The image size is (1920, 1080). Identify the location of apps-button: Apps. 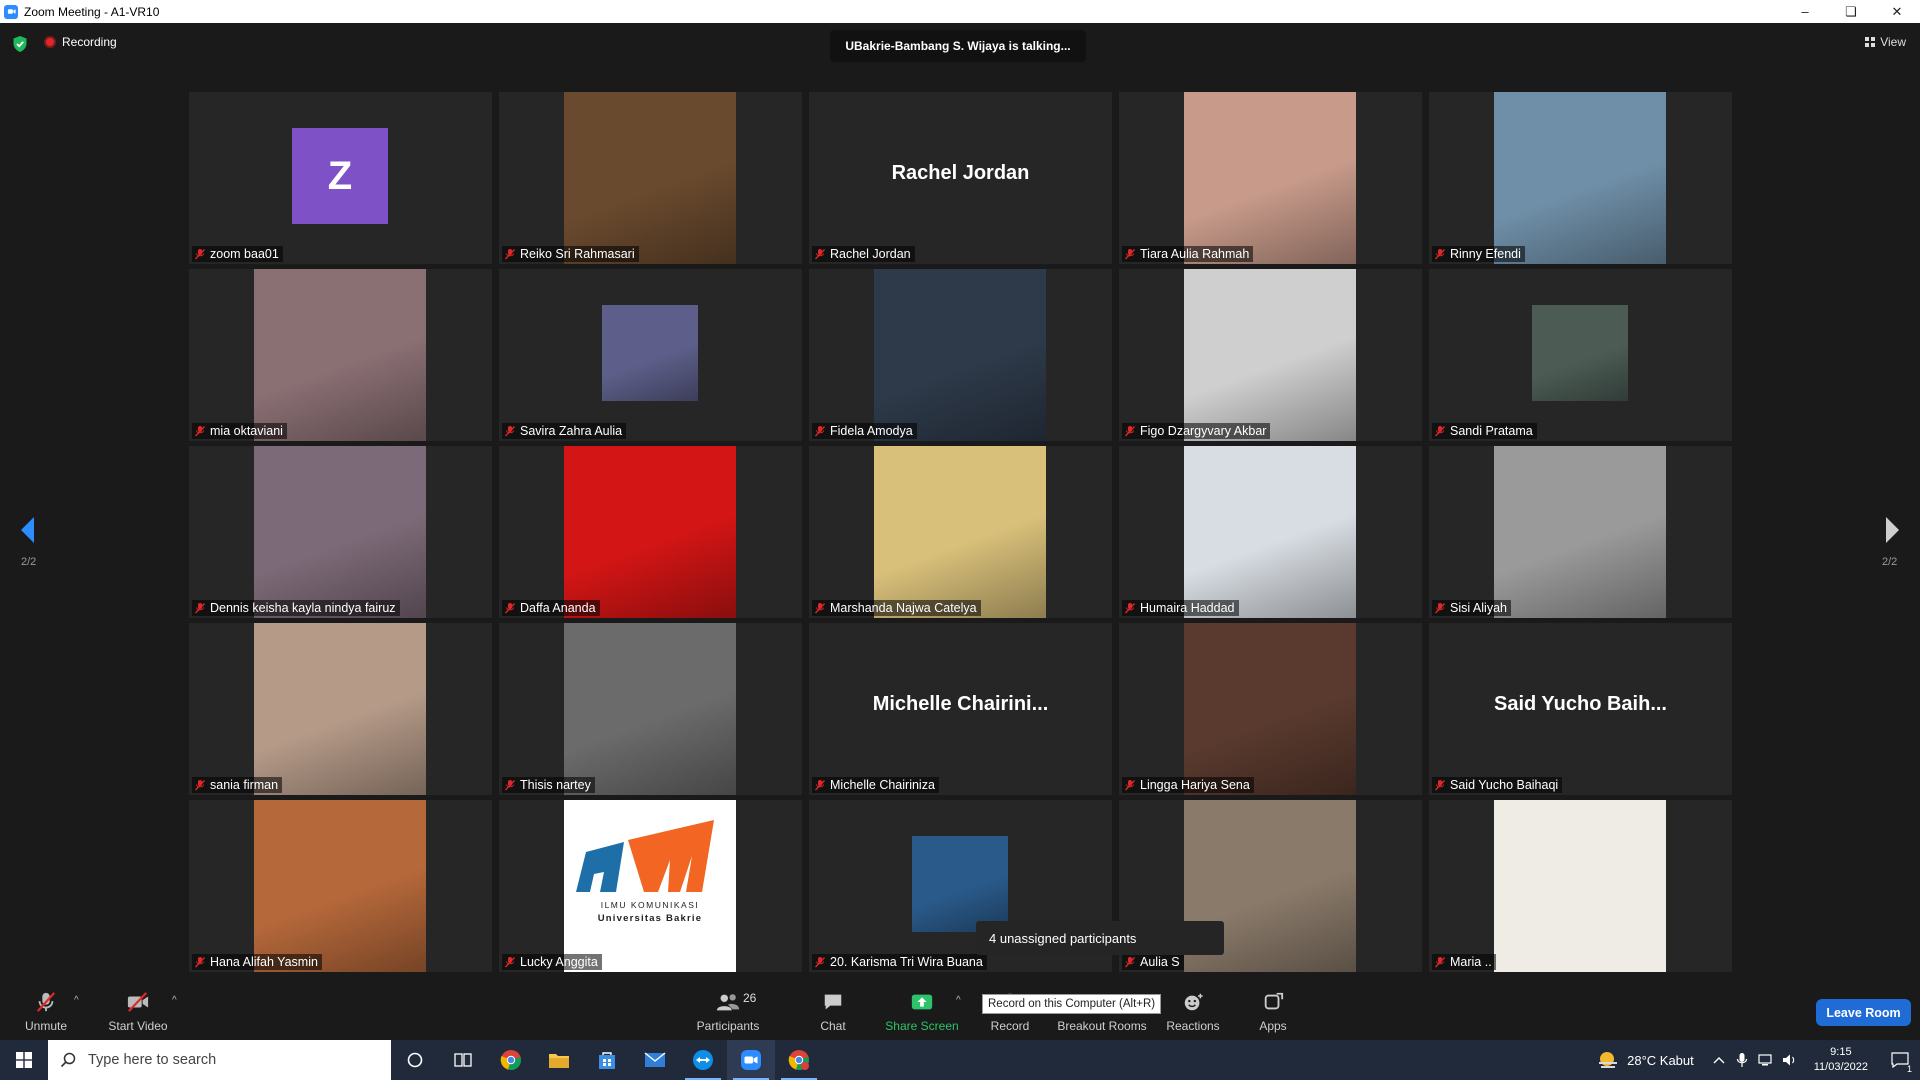
(1273, 1009).